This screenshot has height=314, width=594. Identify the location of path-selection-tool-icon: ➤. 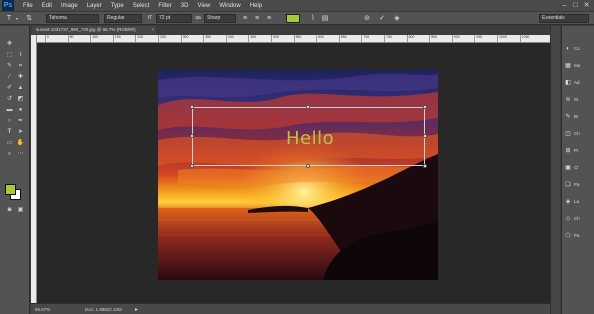
(20, 132).